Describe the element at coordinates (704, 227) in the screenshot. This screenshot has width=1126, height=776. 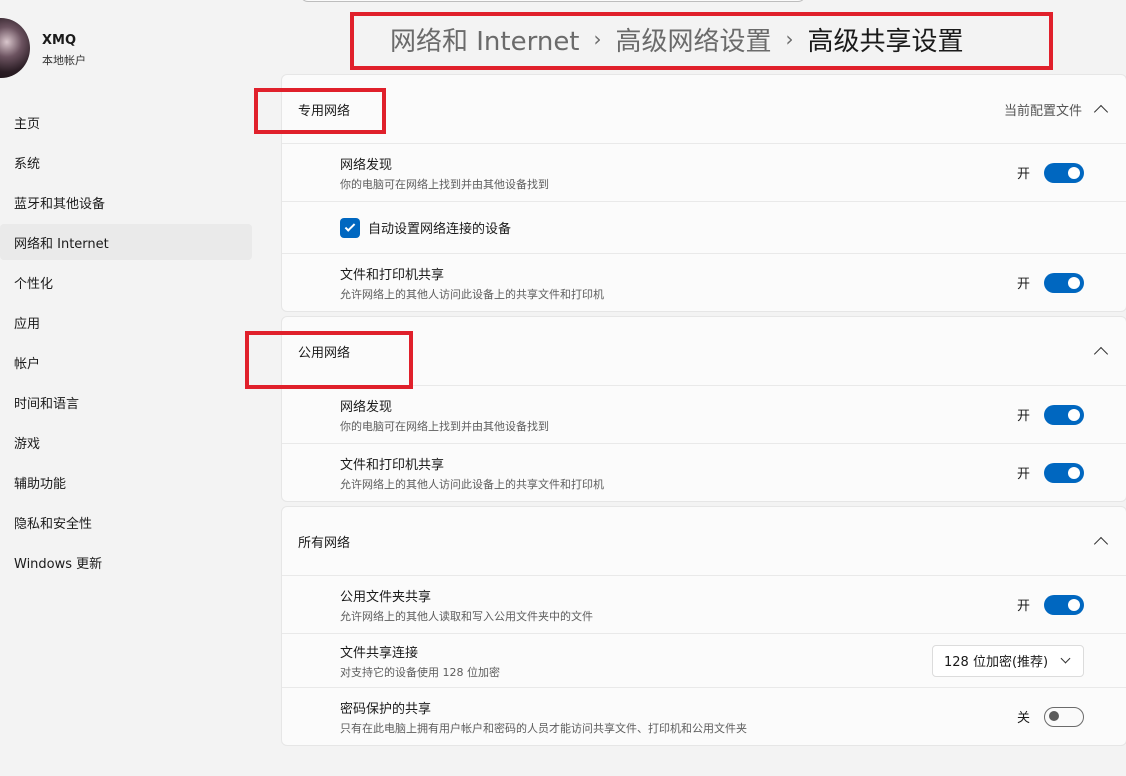
I see `setting-row-auto-setup: 自动设置网络连接的设备` at that location.